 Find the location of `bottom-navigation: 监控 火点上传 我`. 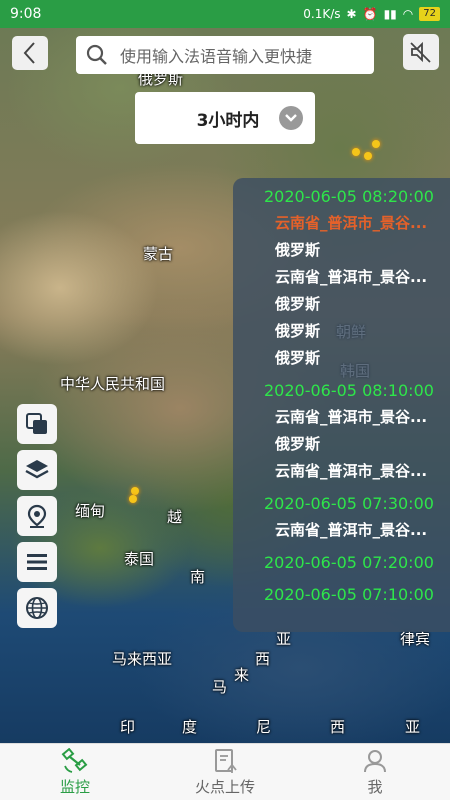

bottom-navigation: 监控 火点上传 我 is located at coordinates (225, 771).